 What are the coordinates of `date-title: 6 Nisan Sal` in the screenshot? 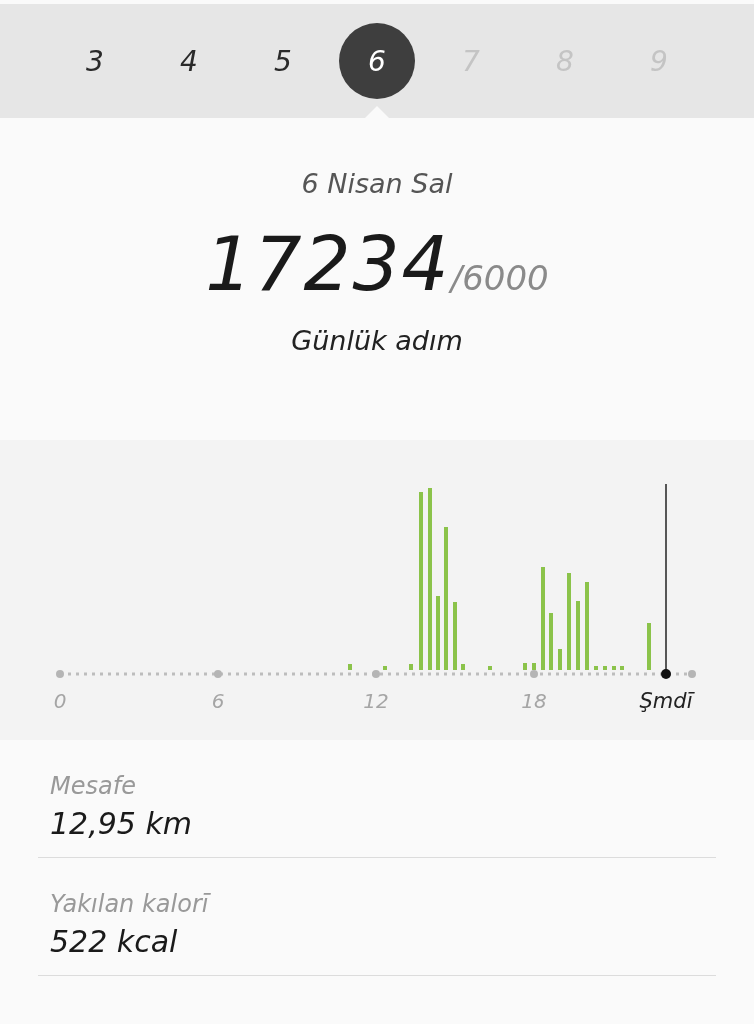 It's located at (377, 183).